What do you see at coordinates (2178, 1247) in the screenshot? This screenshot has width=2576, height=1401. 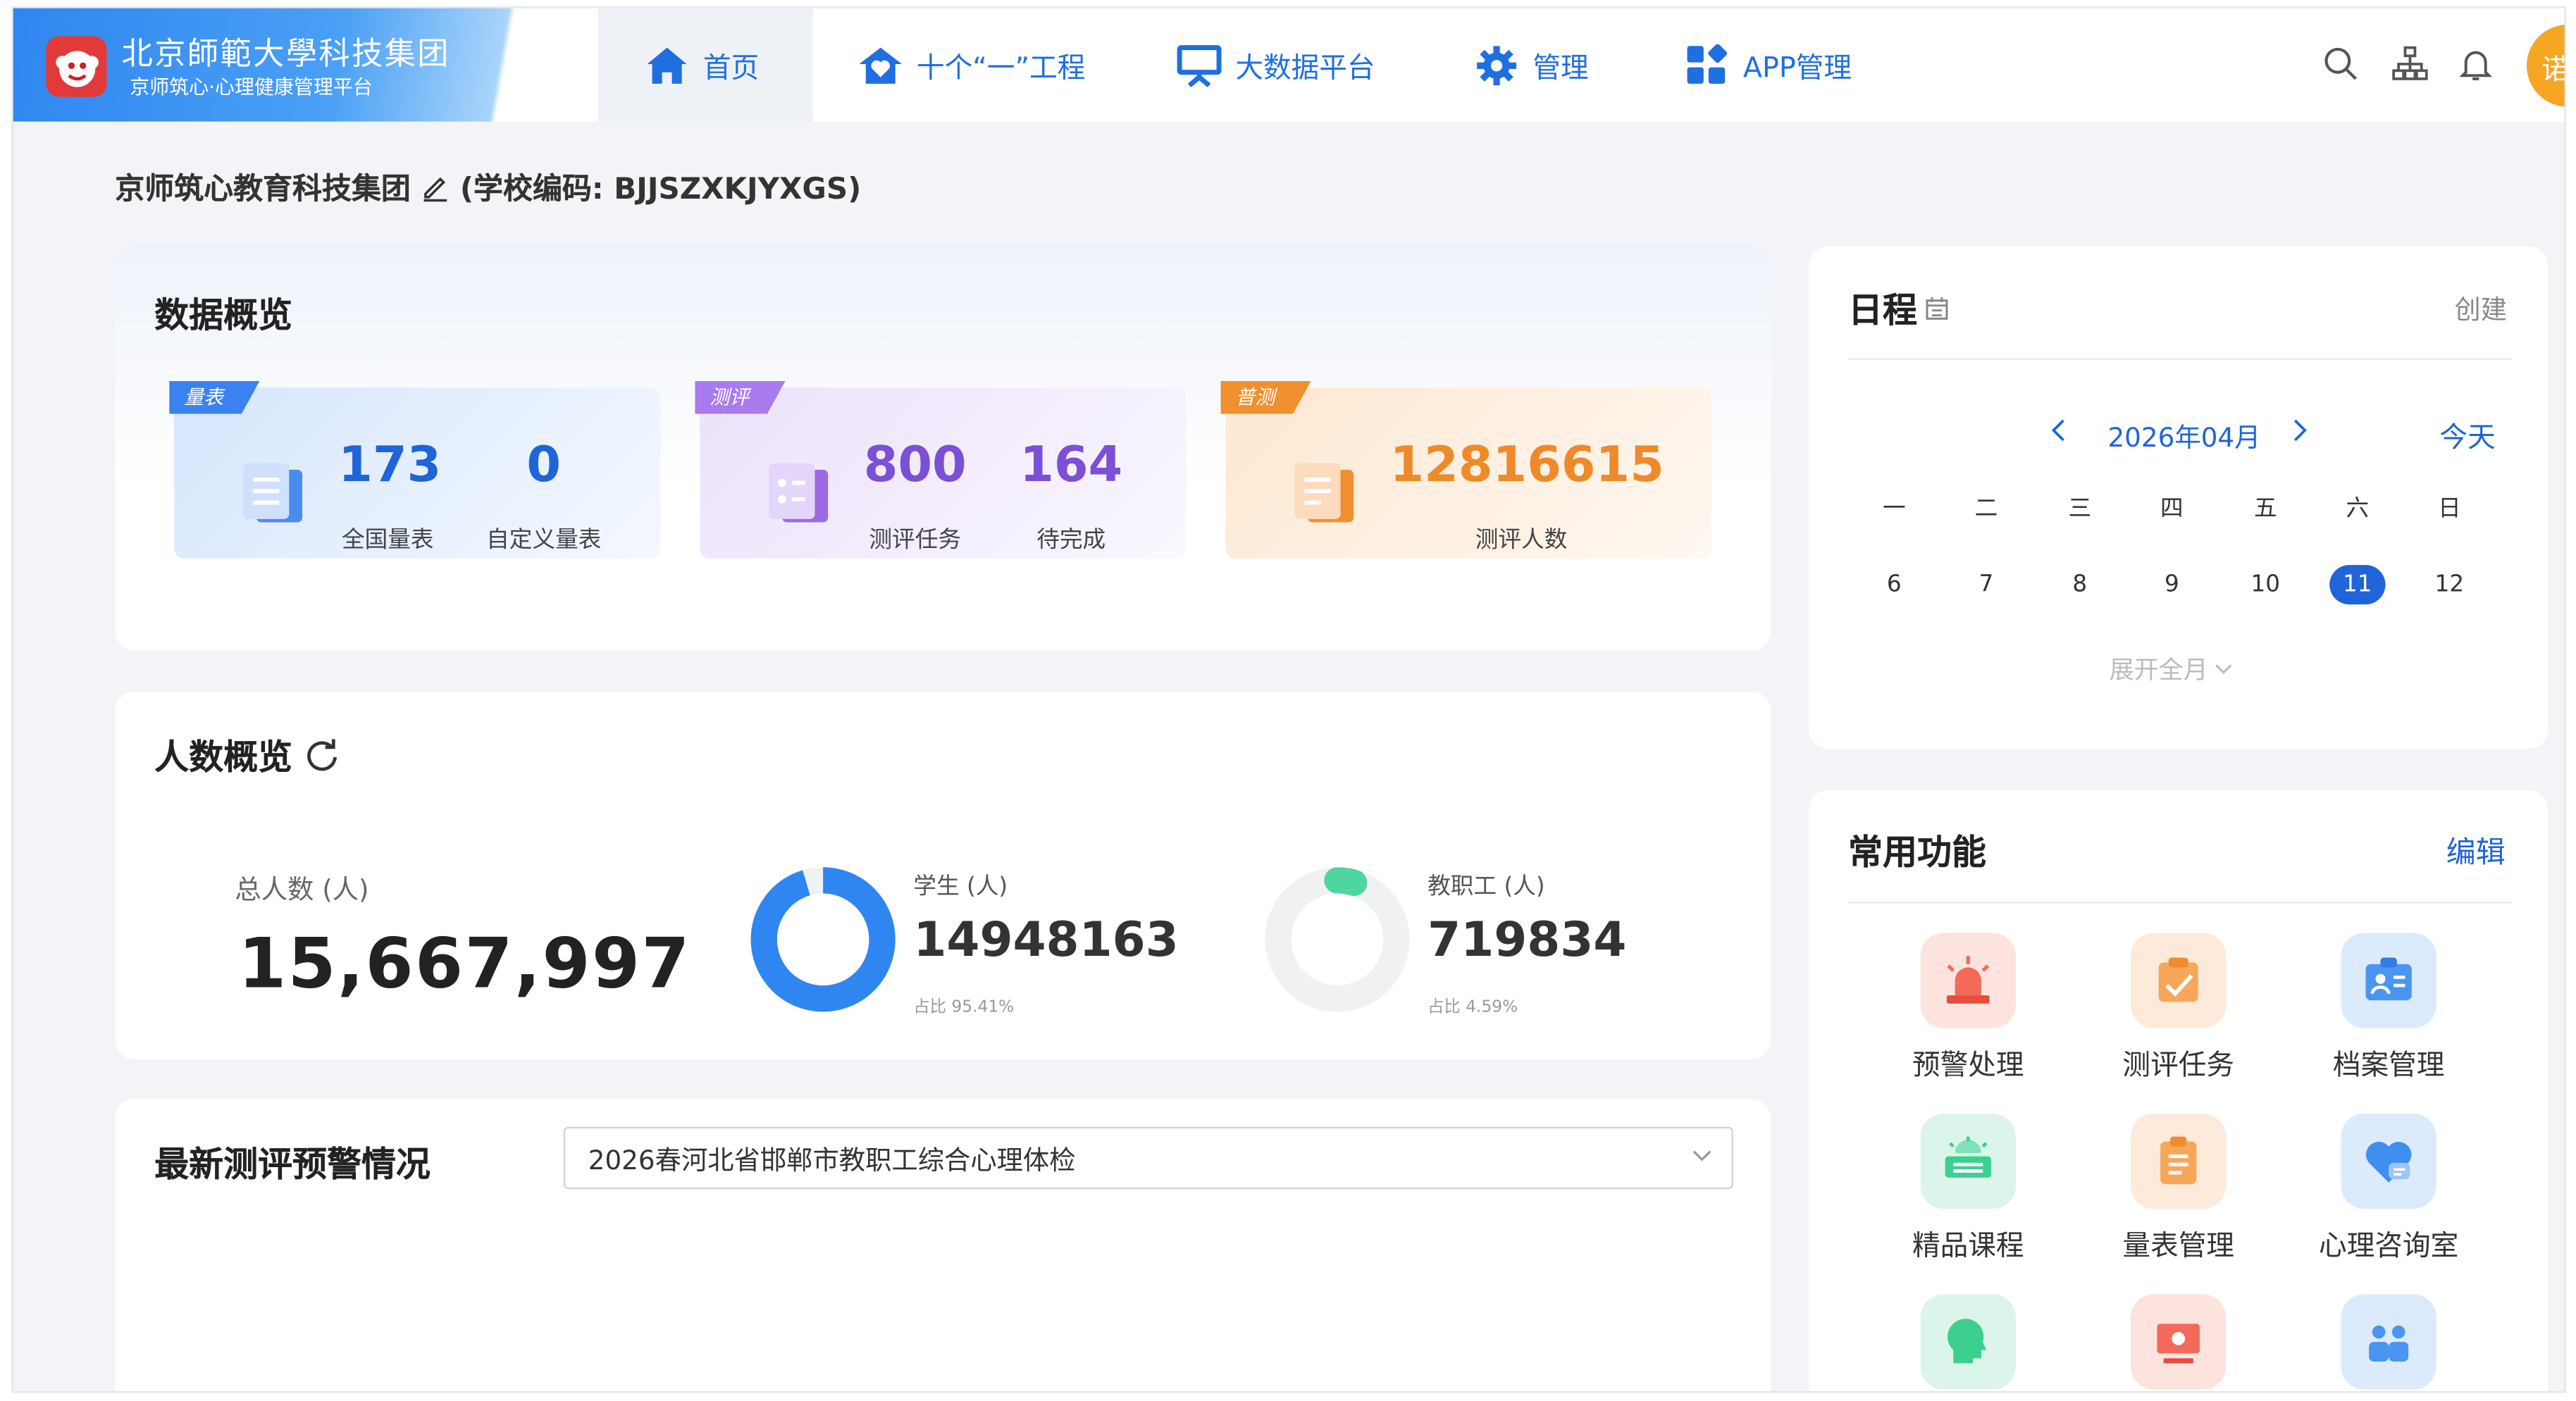 I see `function-label: 量表管理` at bounding box center [2178, 1247].